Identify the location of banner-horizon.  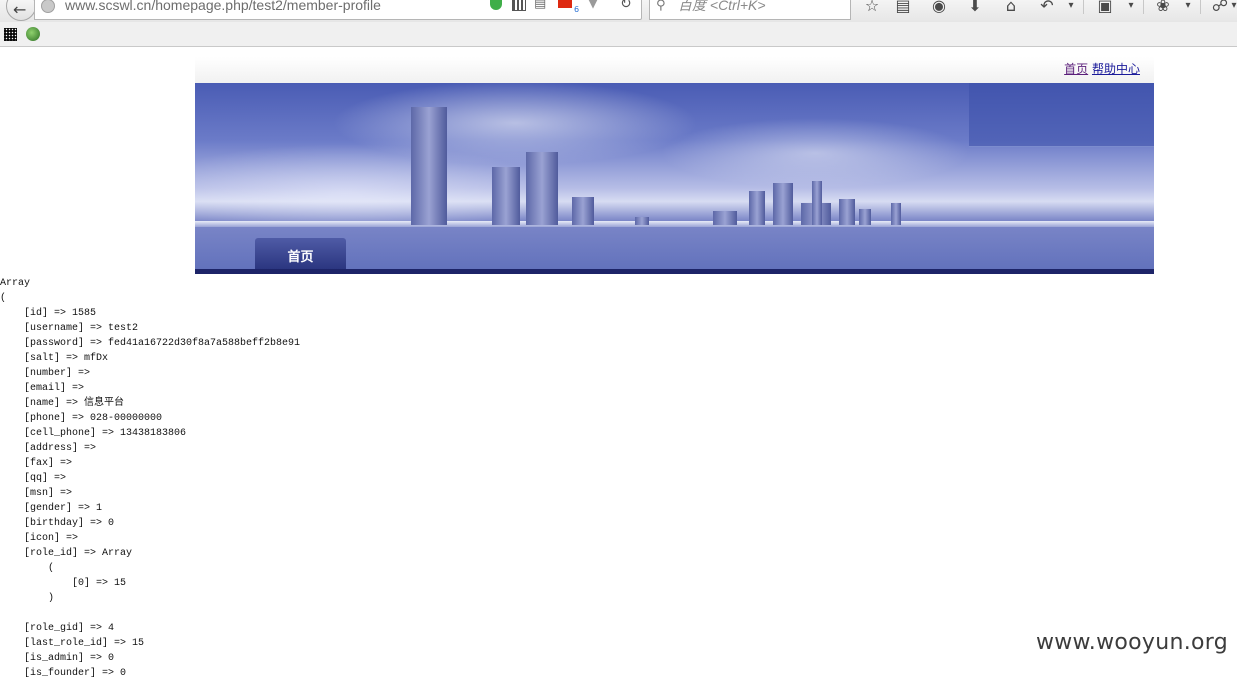
(674, 224).